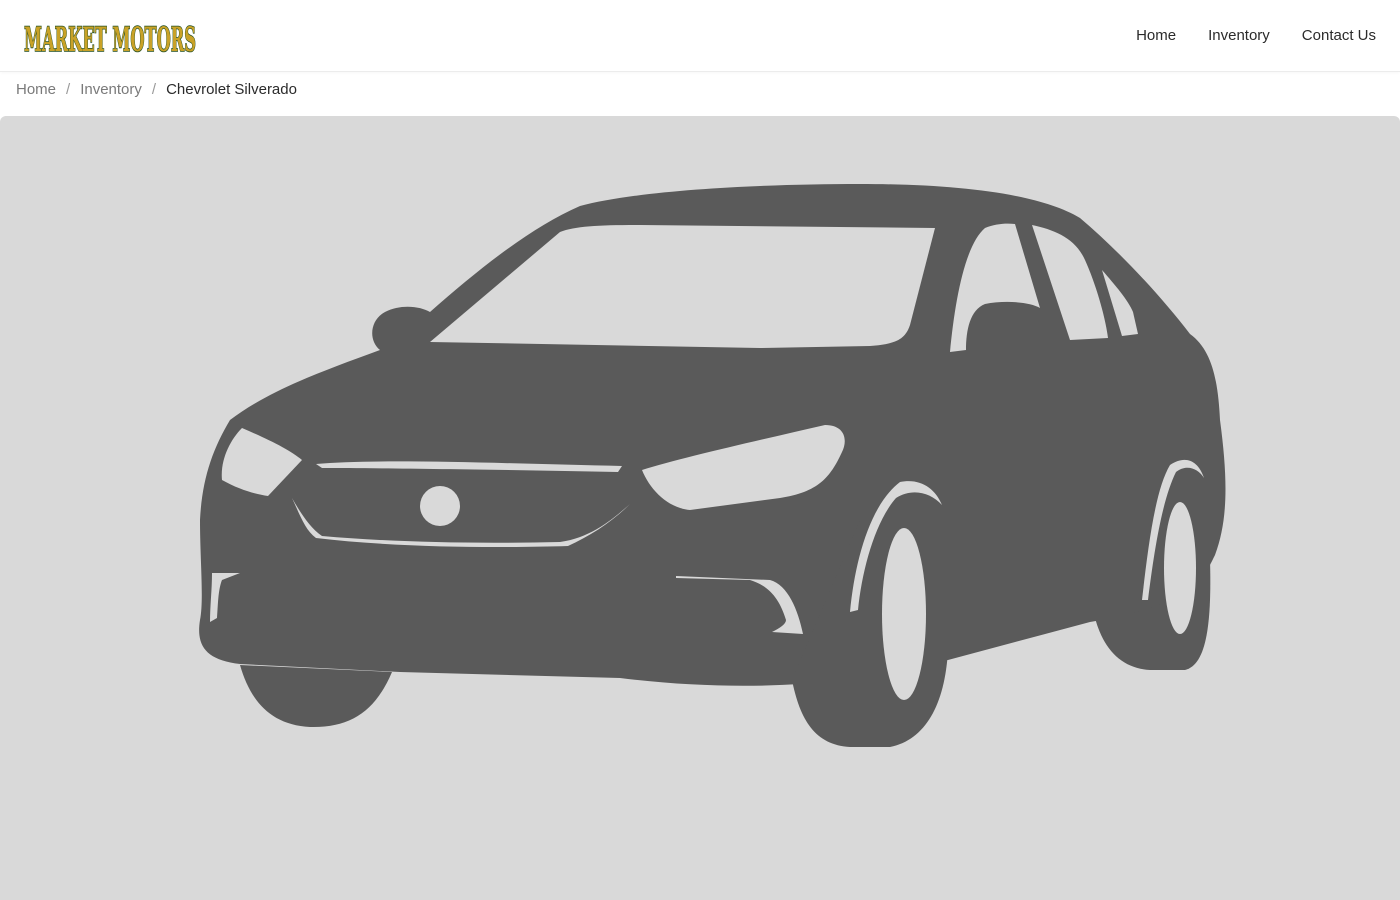 This screenshot has height=900, width=1400. Describe the element at coordinates (231, 89) in the screenshot. I see `breadcrumb-current: Chevrolet Silverado` at that location.